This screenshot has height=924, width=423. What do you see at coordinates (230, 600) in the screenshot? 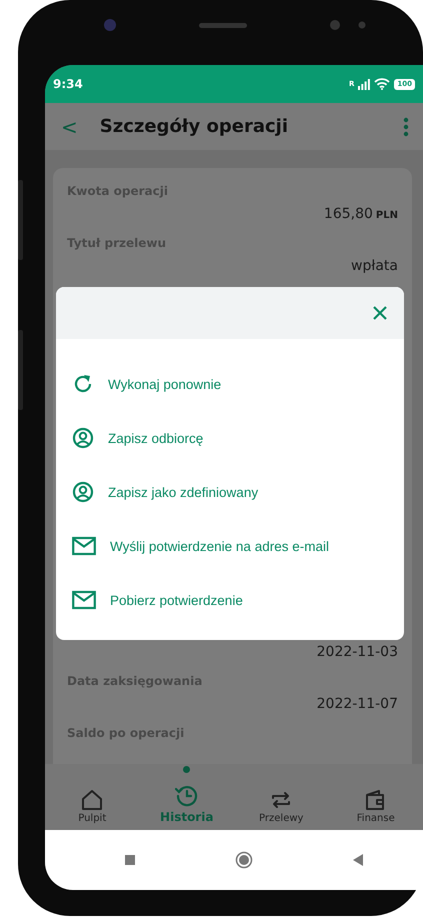
I see `menu-option: Pobierz potwierdzenie` at bounding box center [230, 600].